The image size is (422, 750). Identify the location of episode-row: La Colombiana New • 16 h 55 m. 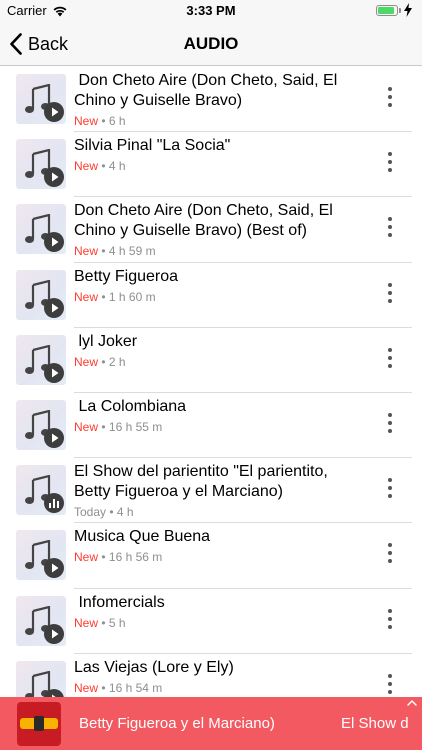
(211, 426).